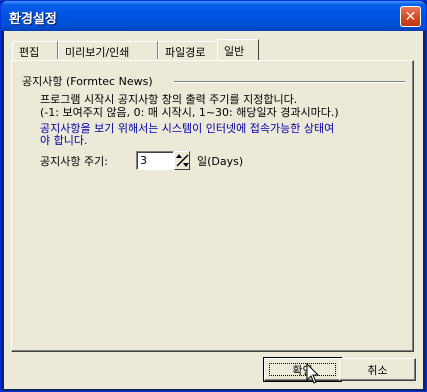  I want to click on description-line-1: 프로그램 시작시 공지사항 창의 출력 주기를 지정합니다., so click(169, 99).